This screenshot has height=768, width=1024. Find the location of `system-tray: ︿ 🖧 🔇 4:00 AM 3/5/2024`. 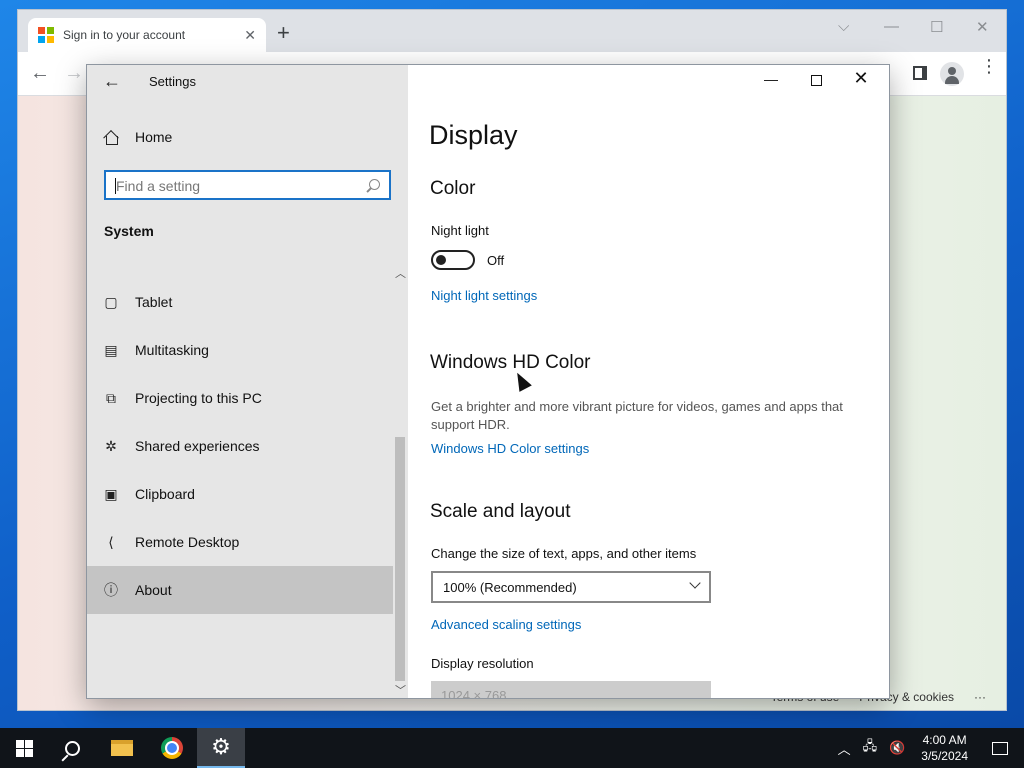

system-tray: ︿ 🖧 🔇 4:00 AM 3/5/2024 is located at coordinates (931, 748).